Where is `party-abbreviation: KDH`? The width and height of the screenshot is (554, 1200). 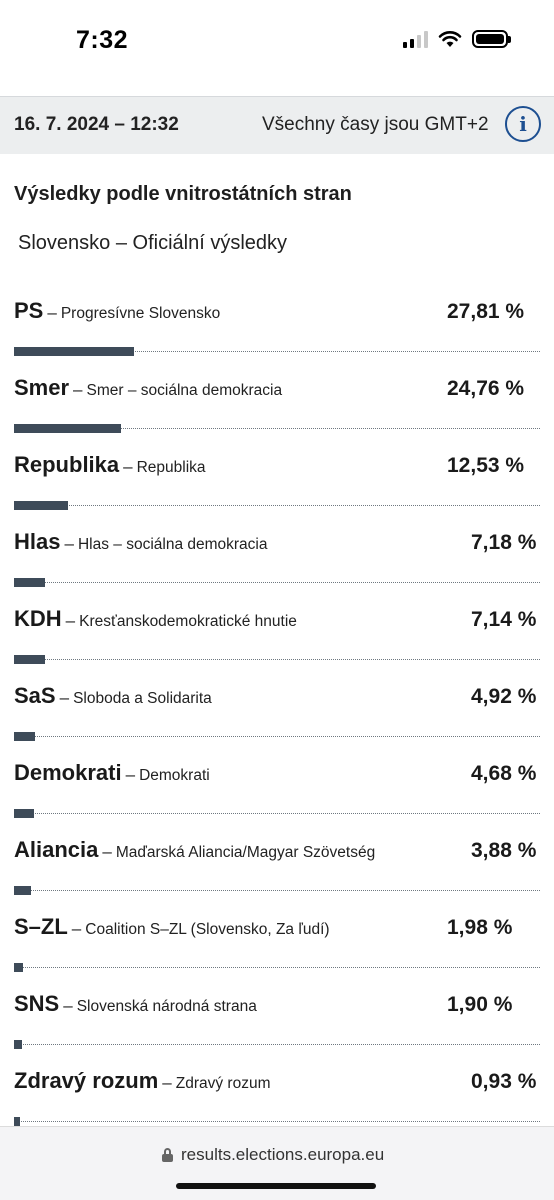 party-abbreviation: KDH is located at coordinates (38, 618).